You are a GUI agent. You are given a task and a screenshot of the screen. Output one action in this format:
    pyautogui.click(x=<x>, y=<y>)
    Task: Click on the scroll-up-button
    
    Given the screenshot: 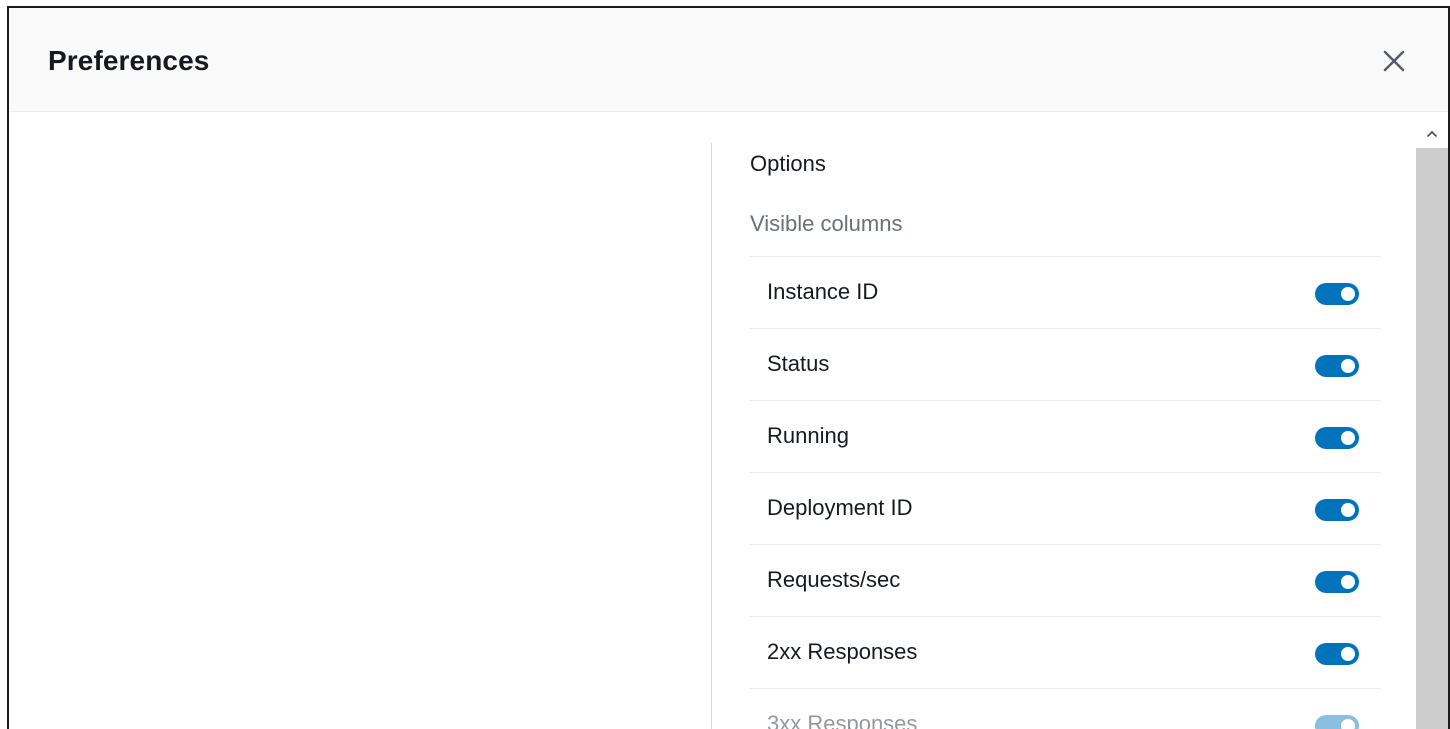 What is the action you would take?
    pyautogui.click(x=1432, y=134)
    